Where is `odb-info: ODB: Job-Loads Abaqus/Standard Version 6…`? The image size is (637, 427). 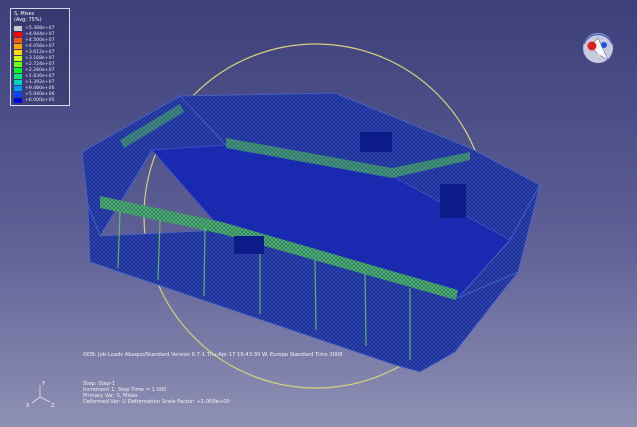
odb-info: ODB: Job-Loads Abaqus/Standard Version 6… is located at coordinates (213, 355).